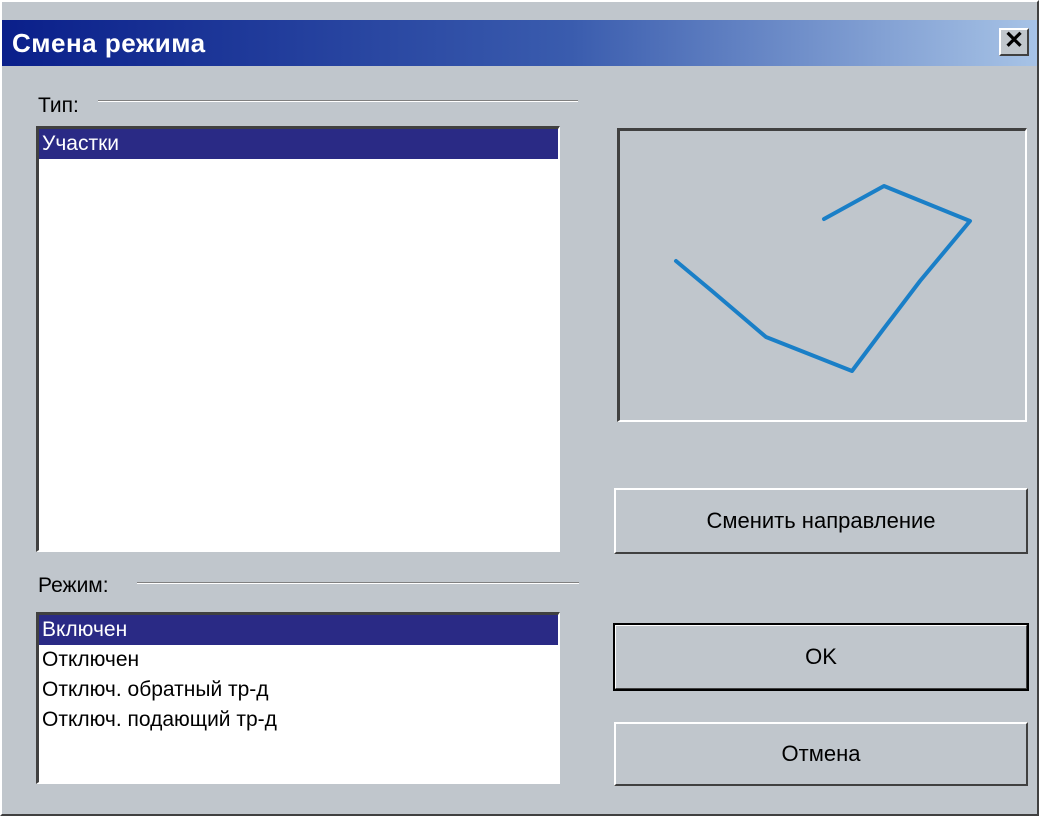  I want to click on route-preview-graphic, so click(823, 278).